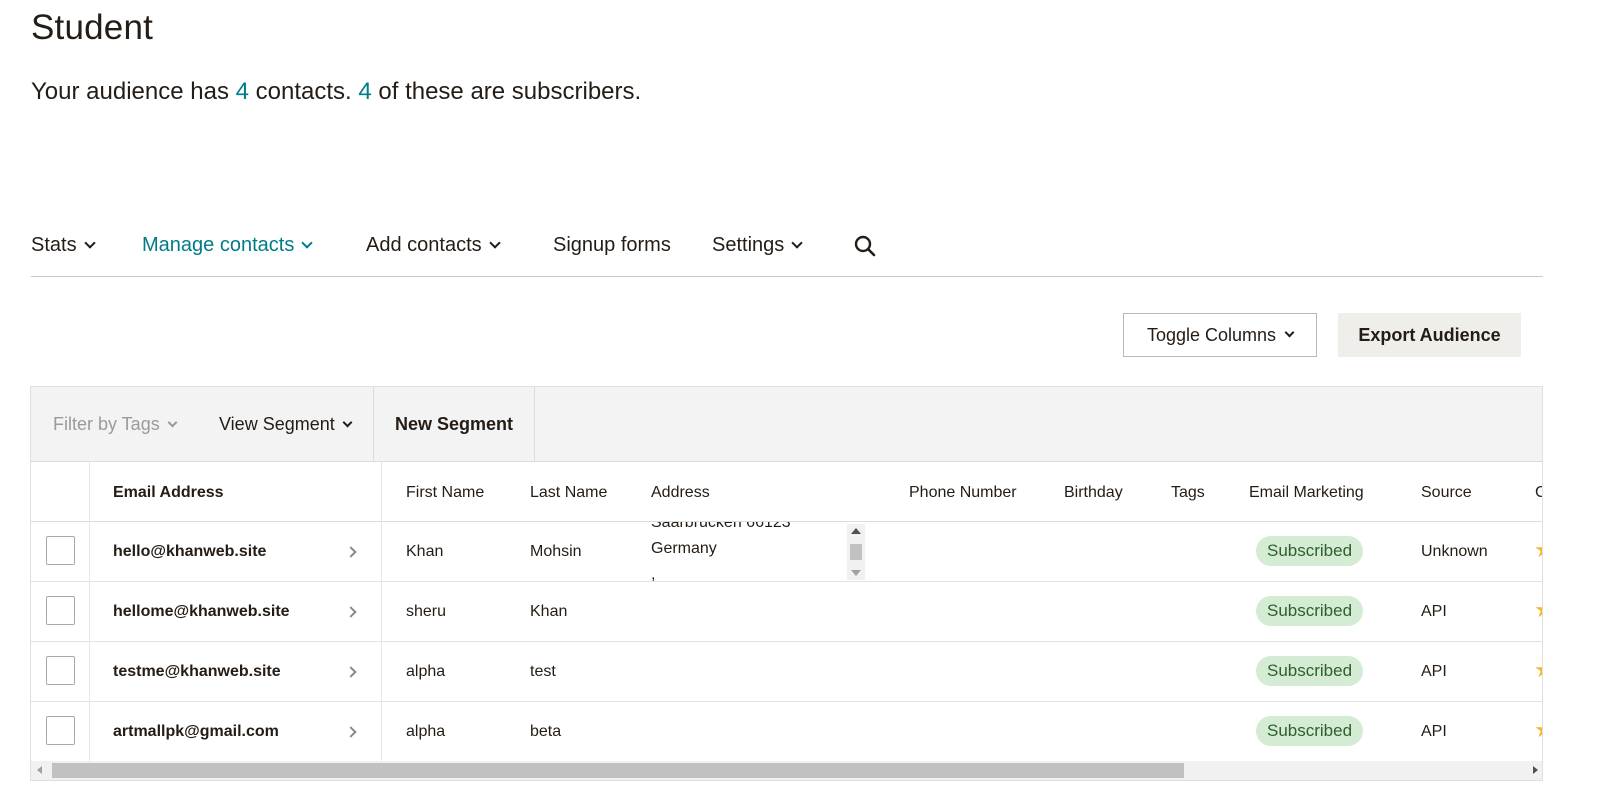 This screenshot has width=1607, height=811. What do you see at coordinates (168, 493) in the screenshot?
I see `column-header-email: Email Address` at bounding box center [168, 493].